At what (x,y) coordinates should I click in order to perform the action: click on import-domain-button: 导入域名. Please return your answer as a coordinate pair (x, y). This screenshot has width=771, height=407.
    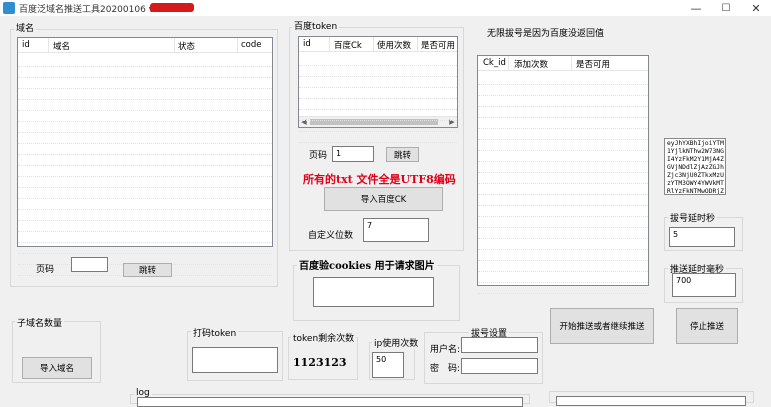
    Looking at the image, I should click on (57, 368).